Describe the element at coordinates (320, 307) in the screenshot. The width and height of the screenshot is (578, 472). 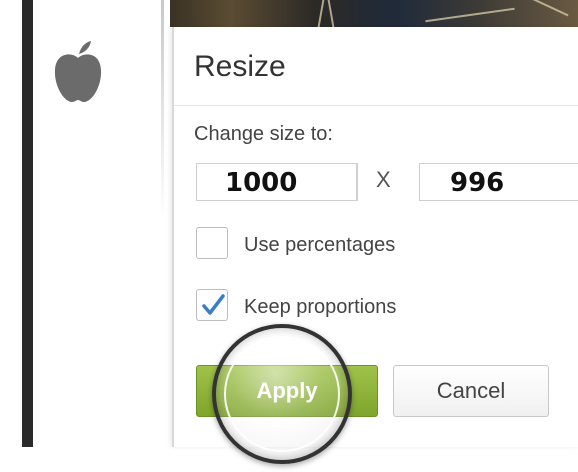
I see `keep-proportions-label: Keep proportions` at that location.